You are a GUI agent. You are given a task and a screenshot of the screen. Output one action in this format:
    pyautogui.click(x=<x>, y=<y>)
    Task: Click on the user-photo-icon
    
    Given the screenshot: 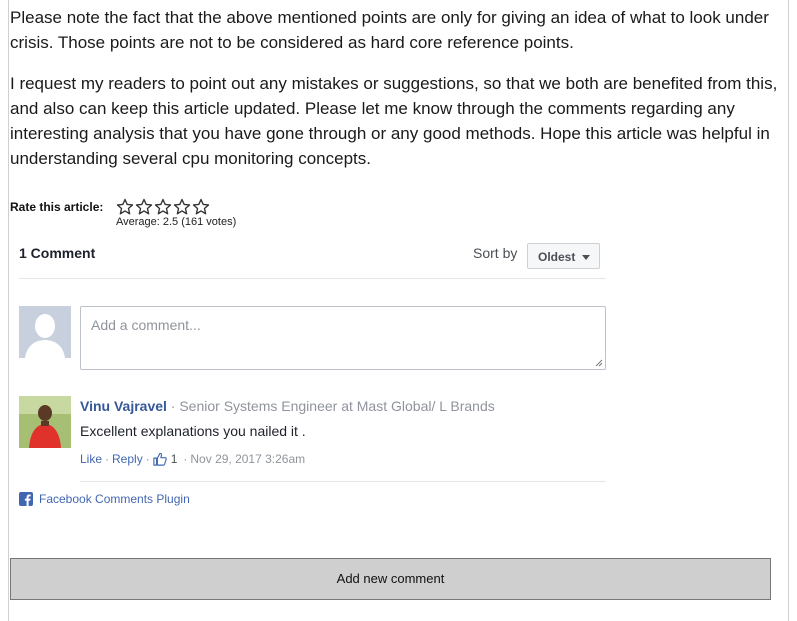 What is the action you would take?
    pyautogui.click(x=45, y=422)
    